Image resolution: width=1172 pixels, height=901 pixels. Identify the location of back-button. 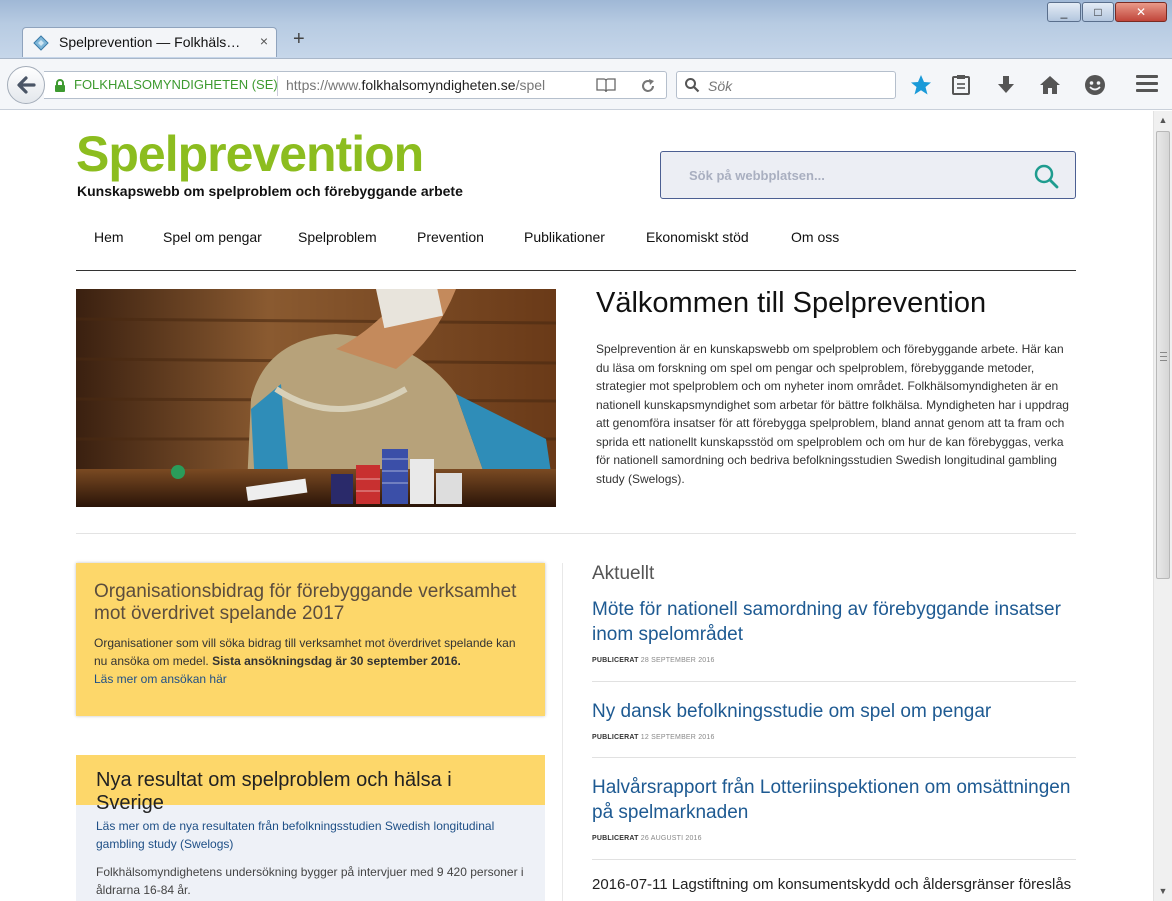
(26, 85).